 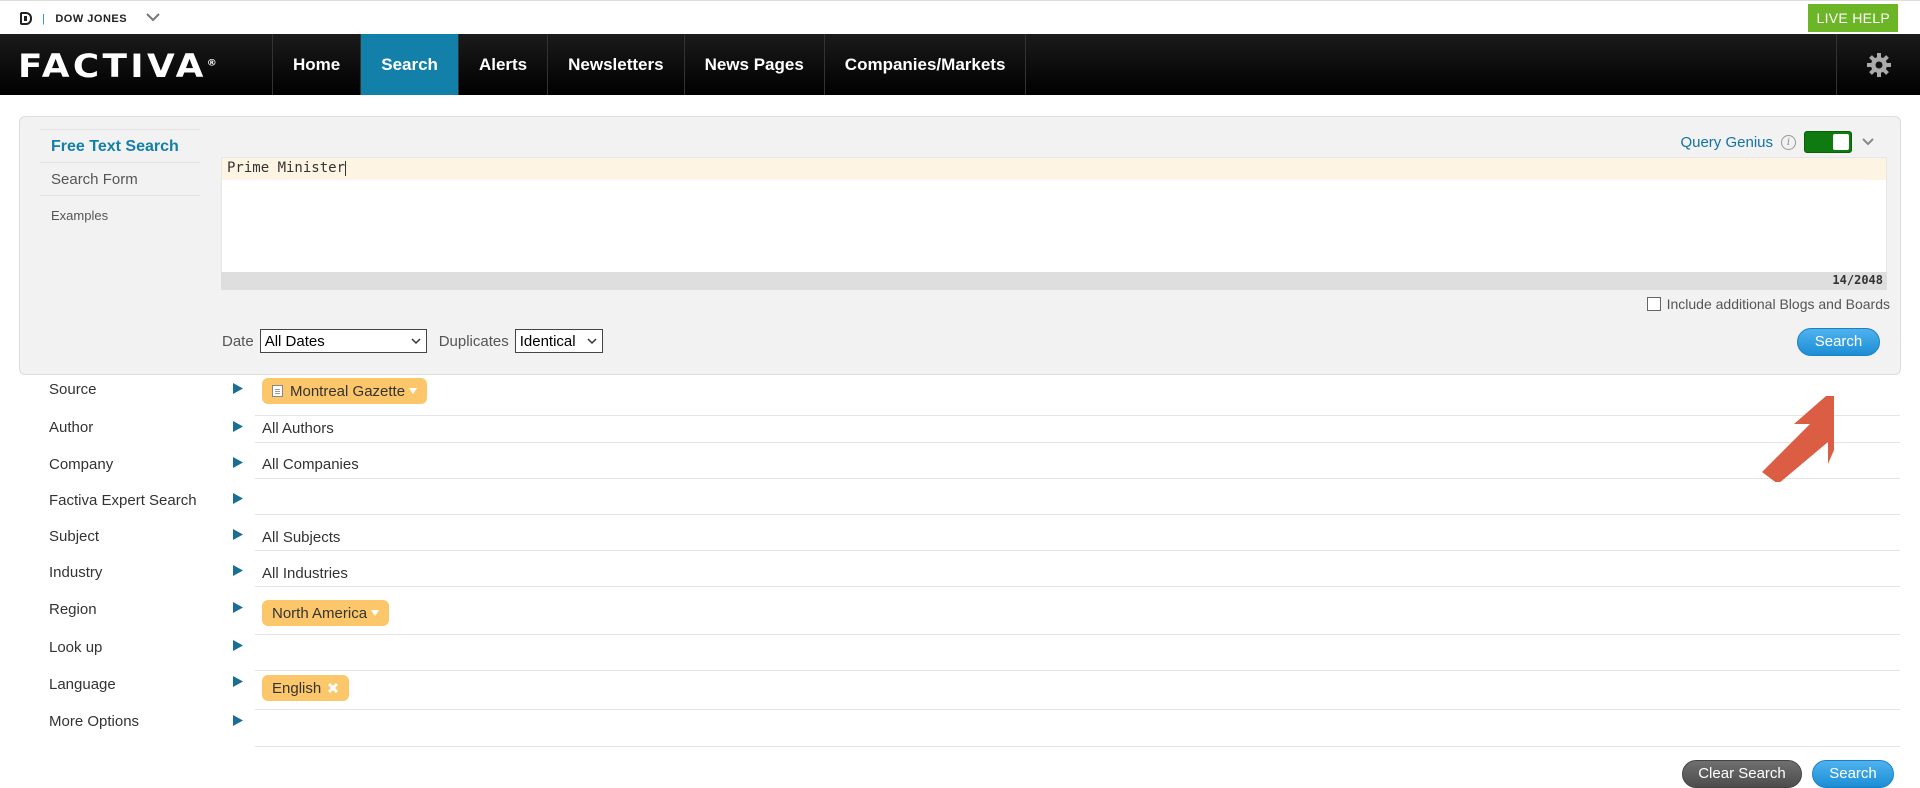 I want to click on region-pill: North America, so click(x=326, y=613).